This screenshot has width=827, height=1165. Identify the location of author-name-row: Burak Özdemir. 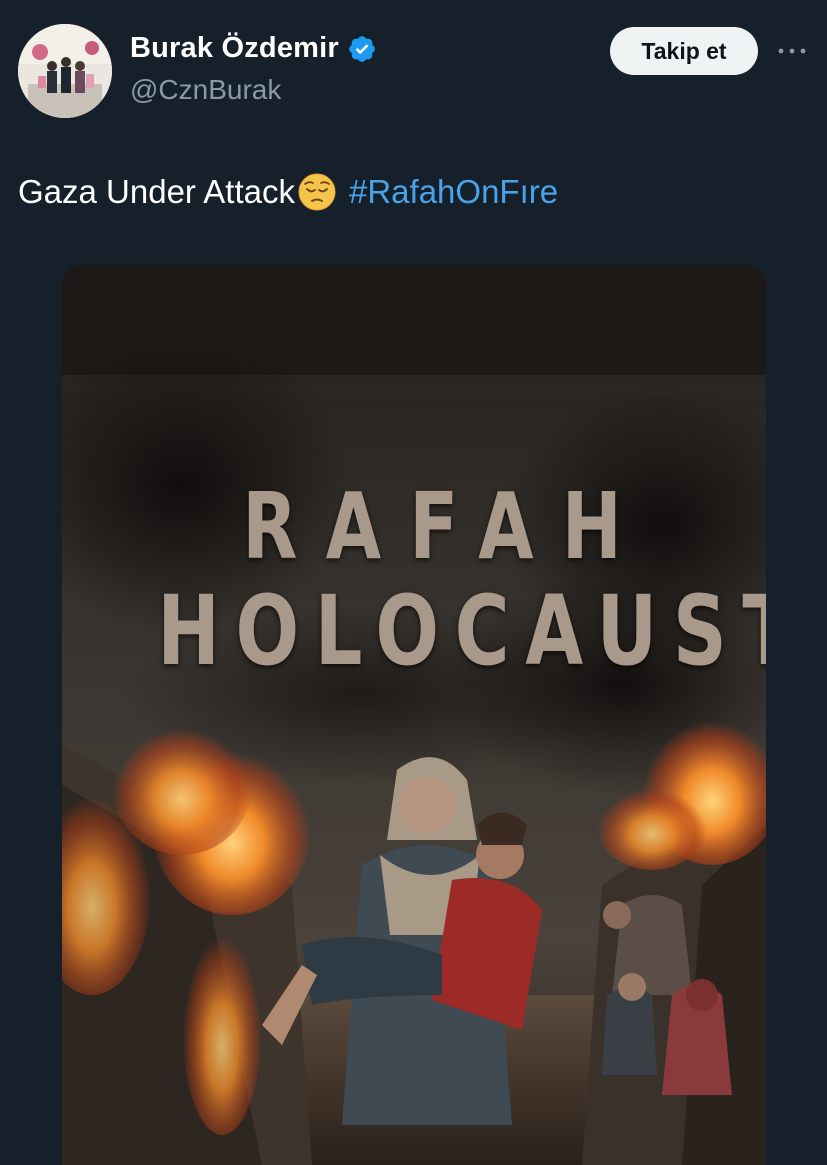
(253, 48).